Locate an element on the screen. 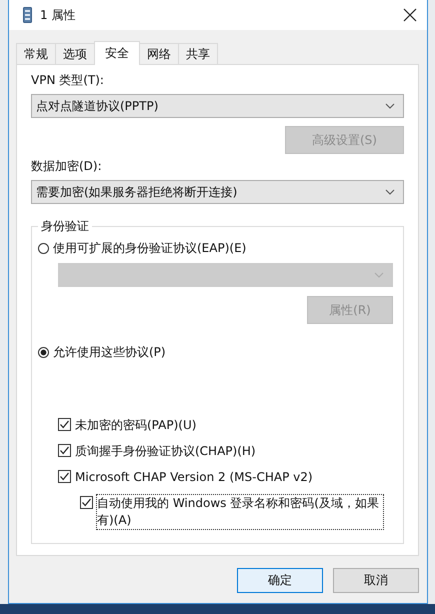  dialog-button: 取消 is located at coordinates (376, 580).